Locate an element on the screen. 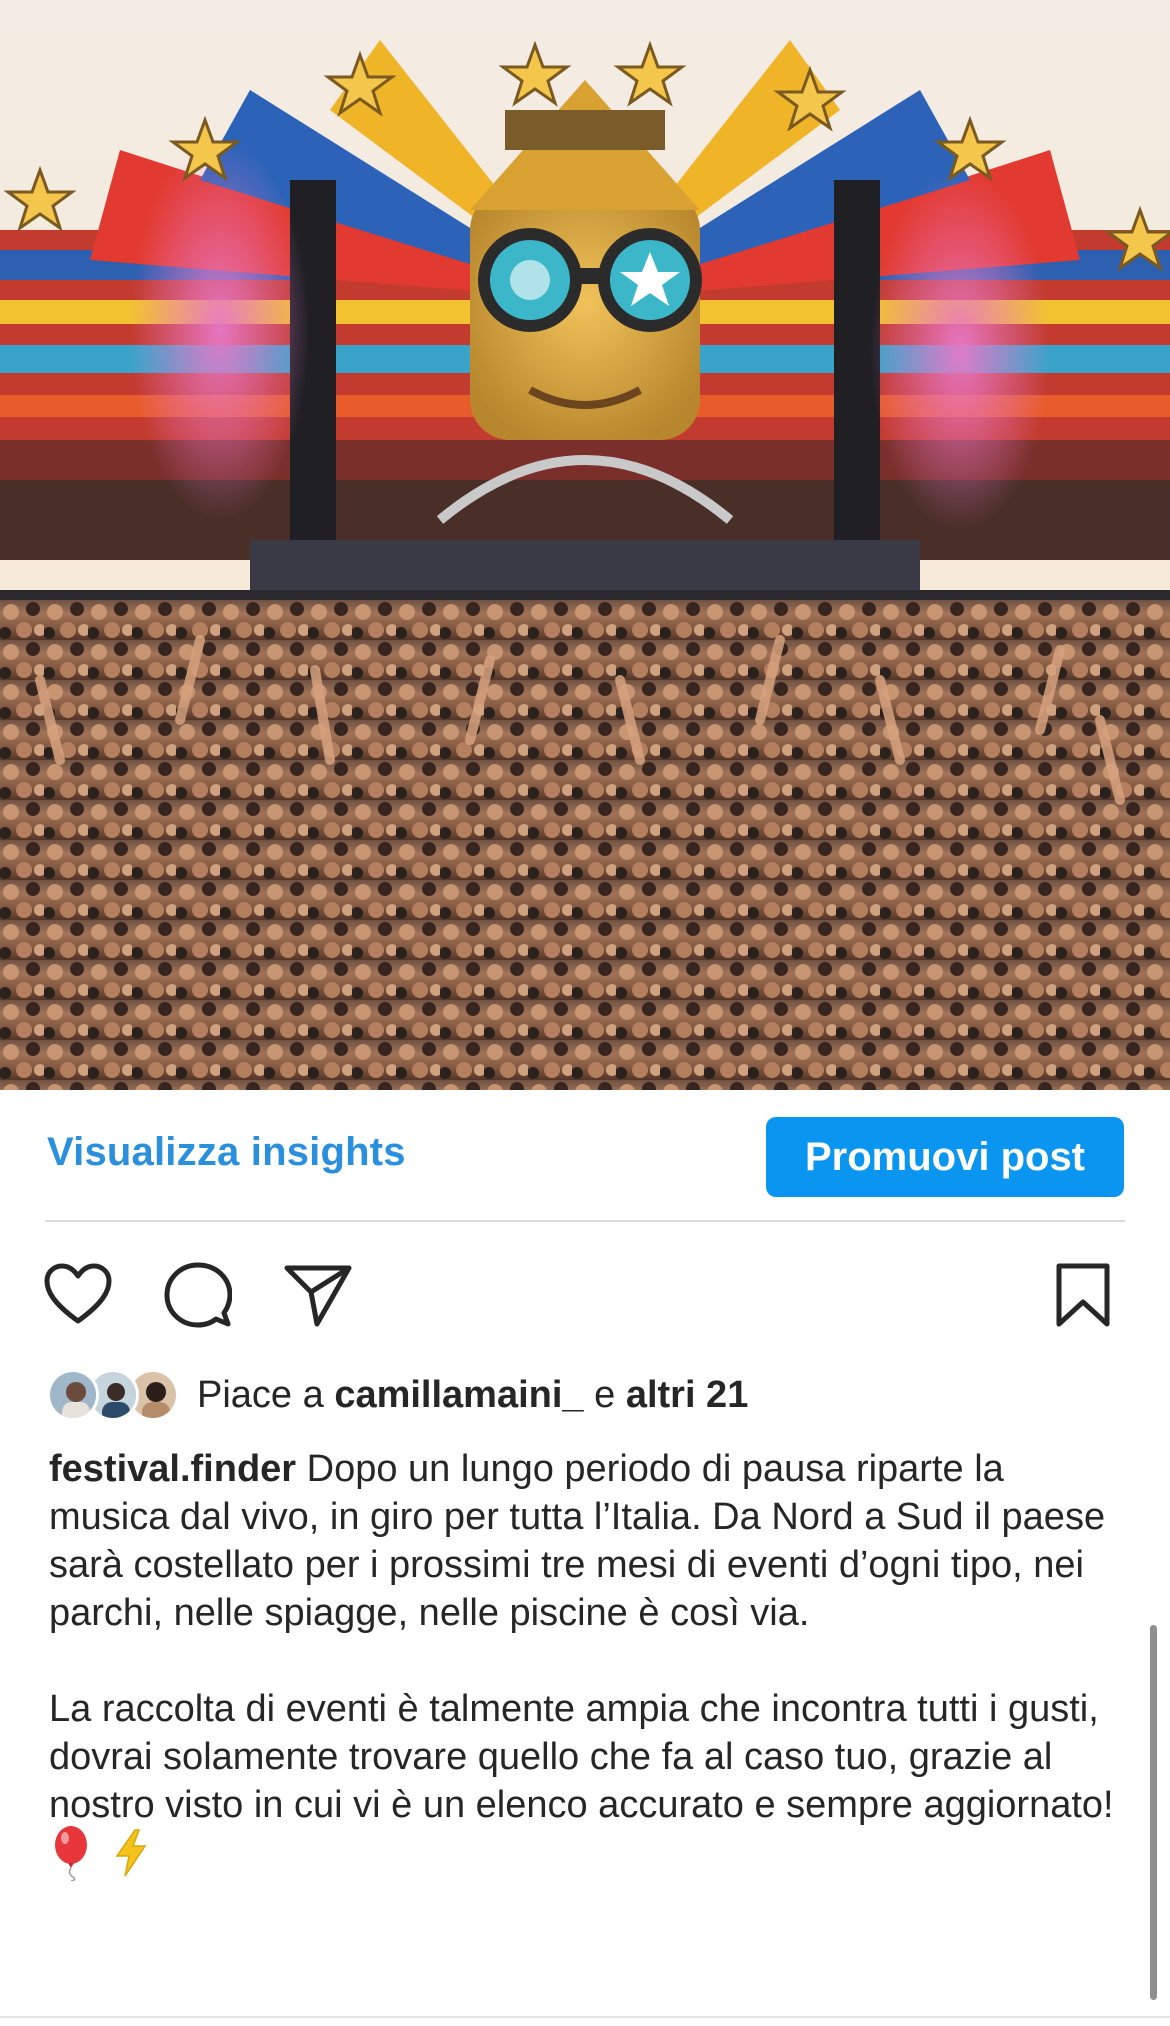  view-insights-link: Visualizza insights is located at coordinates (226, 1152).